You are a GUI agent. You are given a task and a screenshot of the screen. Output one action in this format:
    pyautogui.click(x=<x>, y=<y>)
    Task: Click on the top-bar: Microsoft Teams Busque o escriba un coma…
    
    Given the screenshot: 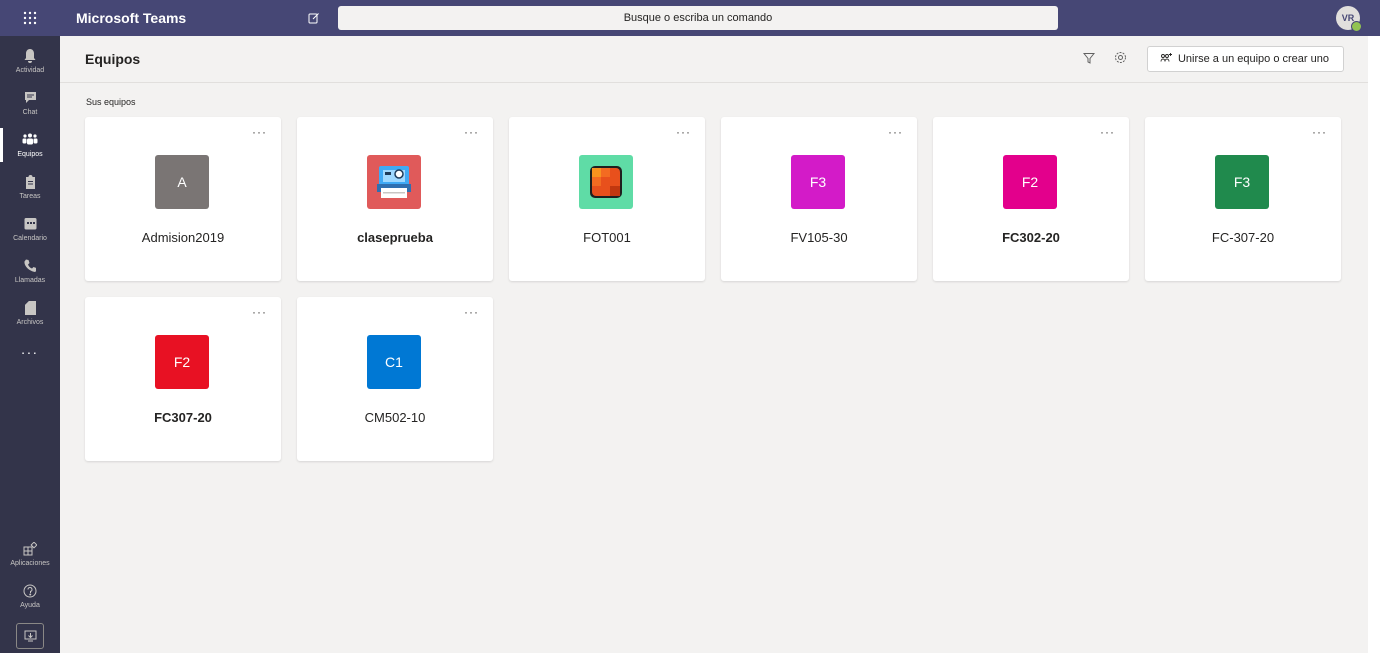 What is the action you would take?
    pyautogui.click(x=690, y=18)
    